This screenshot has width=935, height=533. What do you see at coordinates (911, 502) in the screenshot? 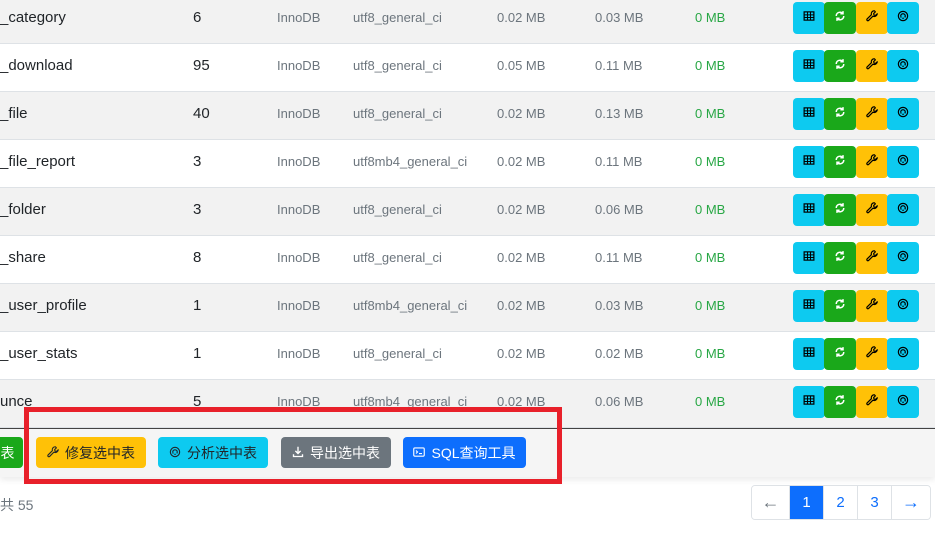
I see `pagination-next-button: →` at bounding box center [911, 502].